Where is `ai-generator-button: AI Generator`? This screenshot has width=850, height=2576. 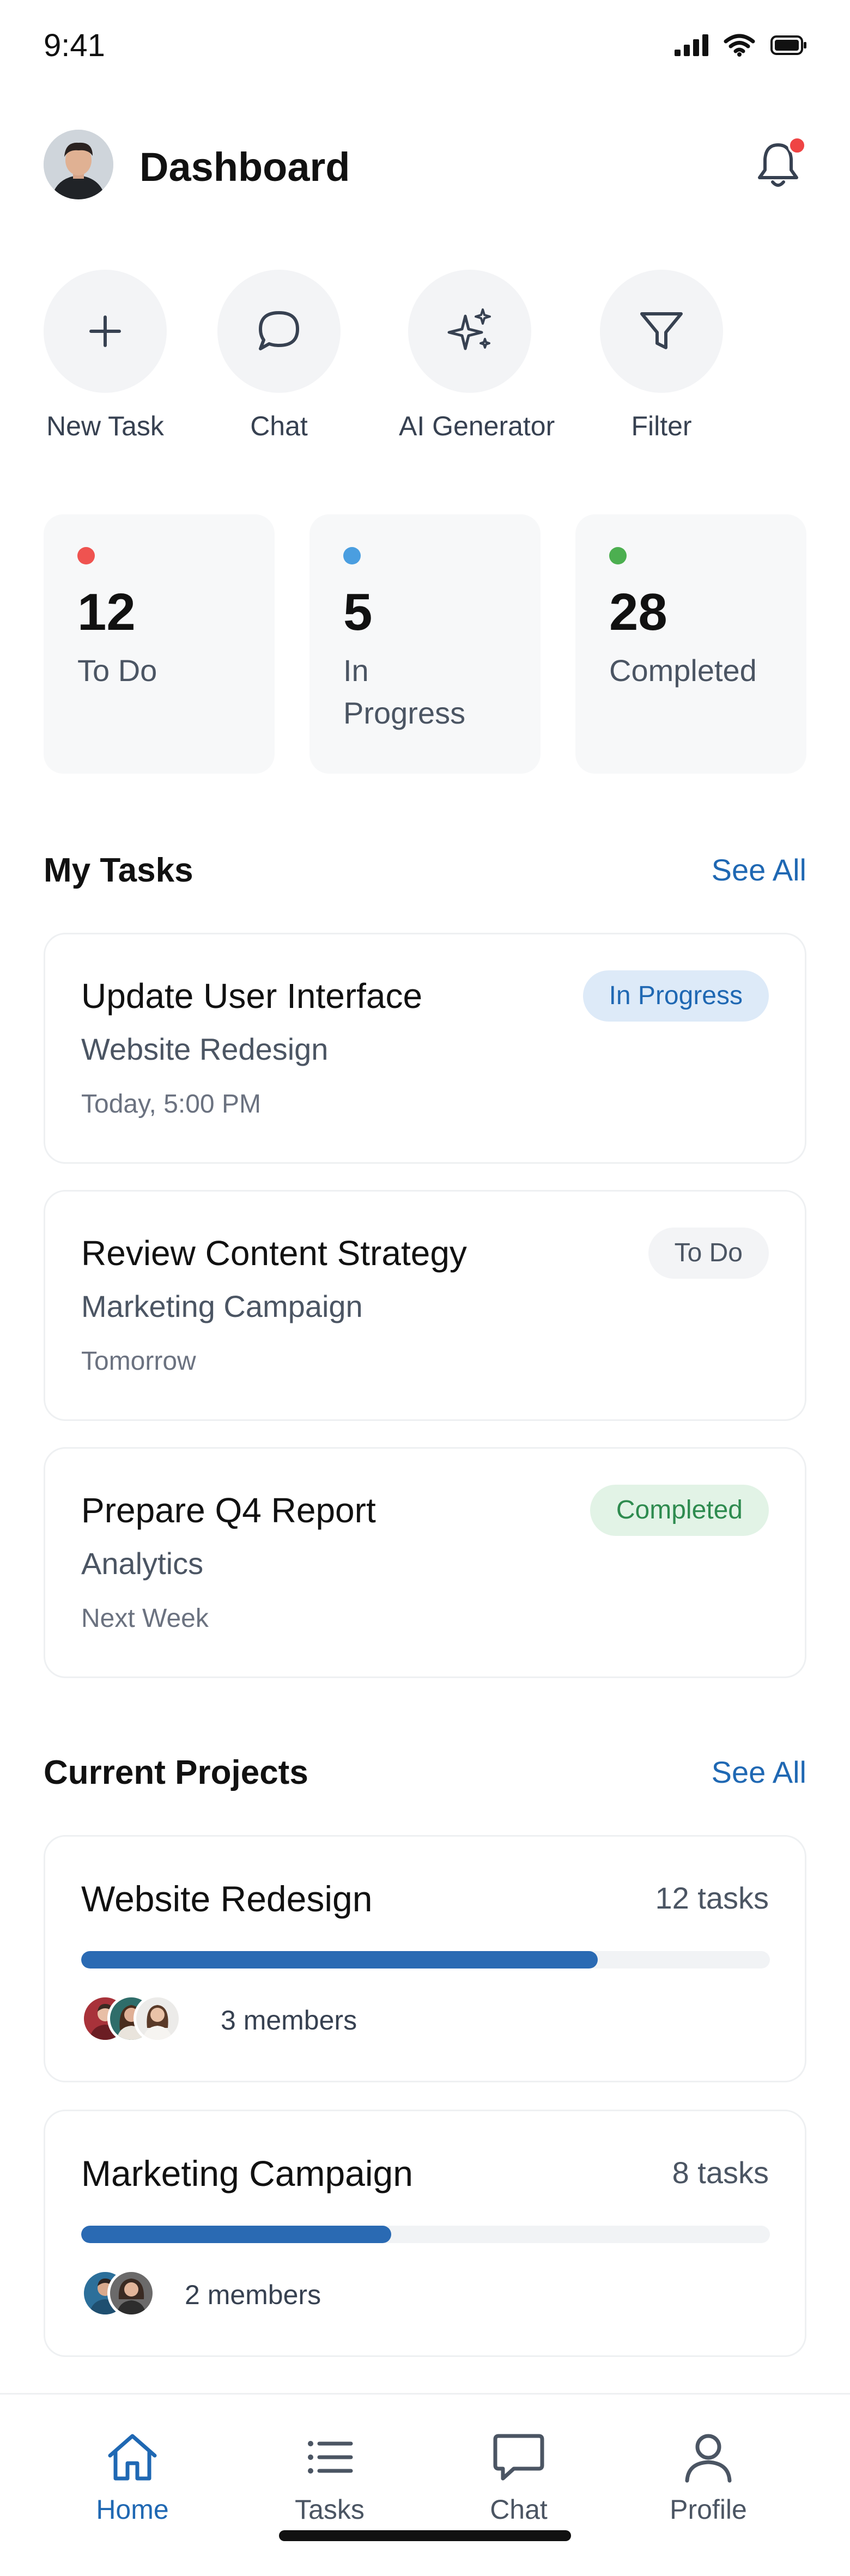 ai-generator-button: AI Generator is located at coordinates (477, 356).